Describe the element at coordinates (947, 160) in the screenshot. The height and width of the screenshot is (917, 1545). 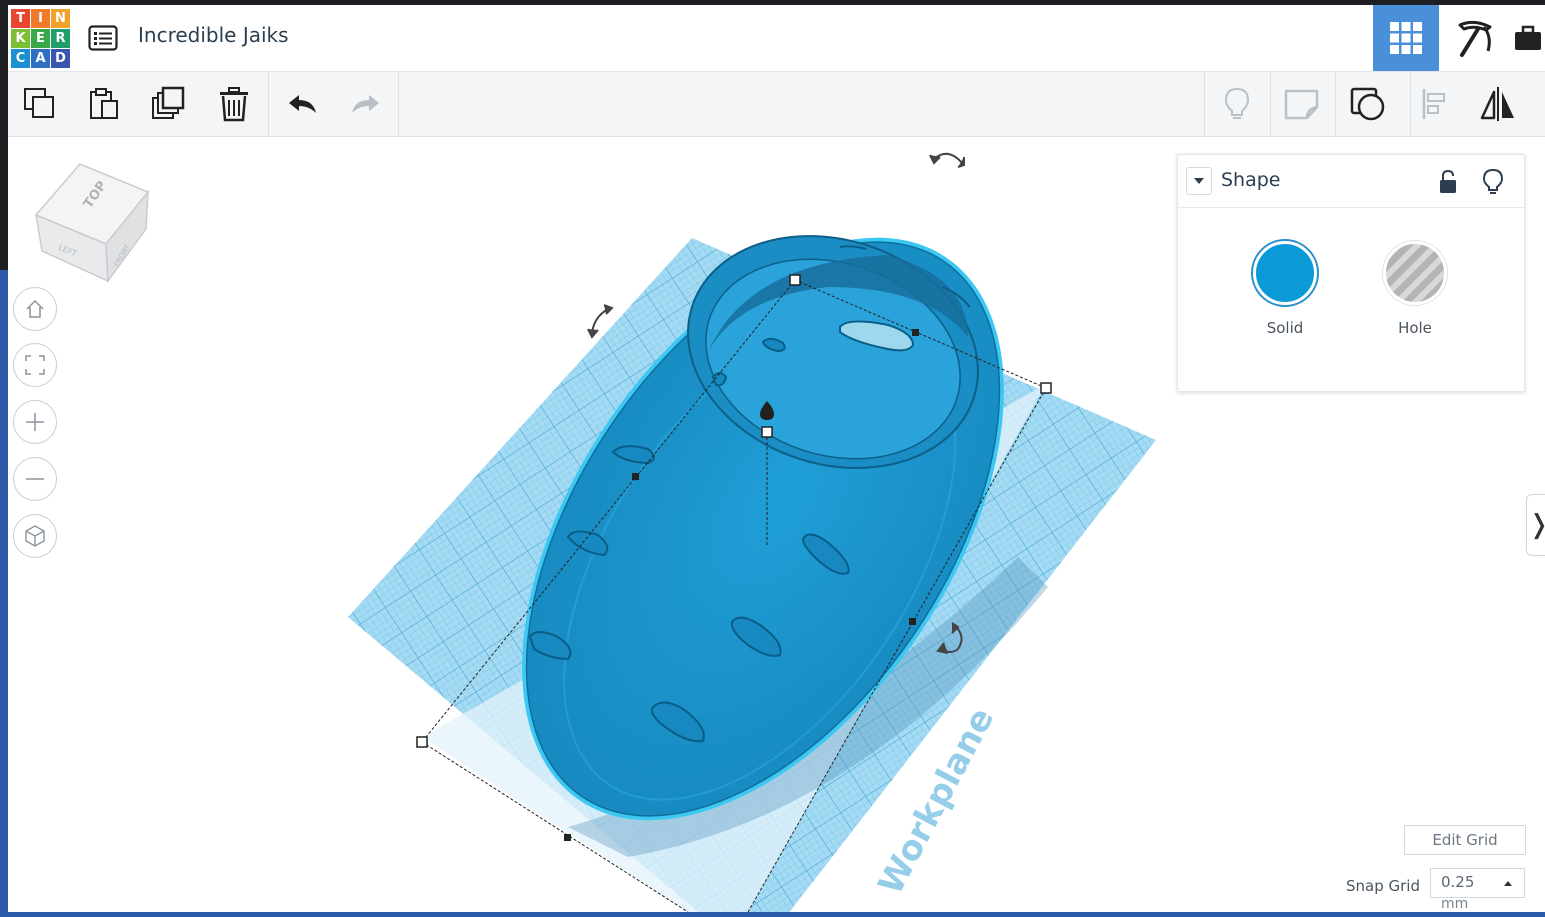
I see `rotate-arrow-top` at that location.